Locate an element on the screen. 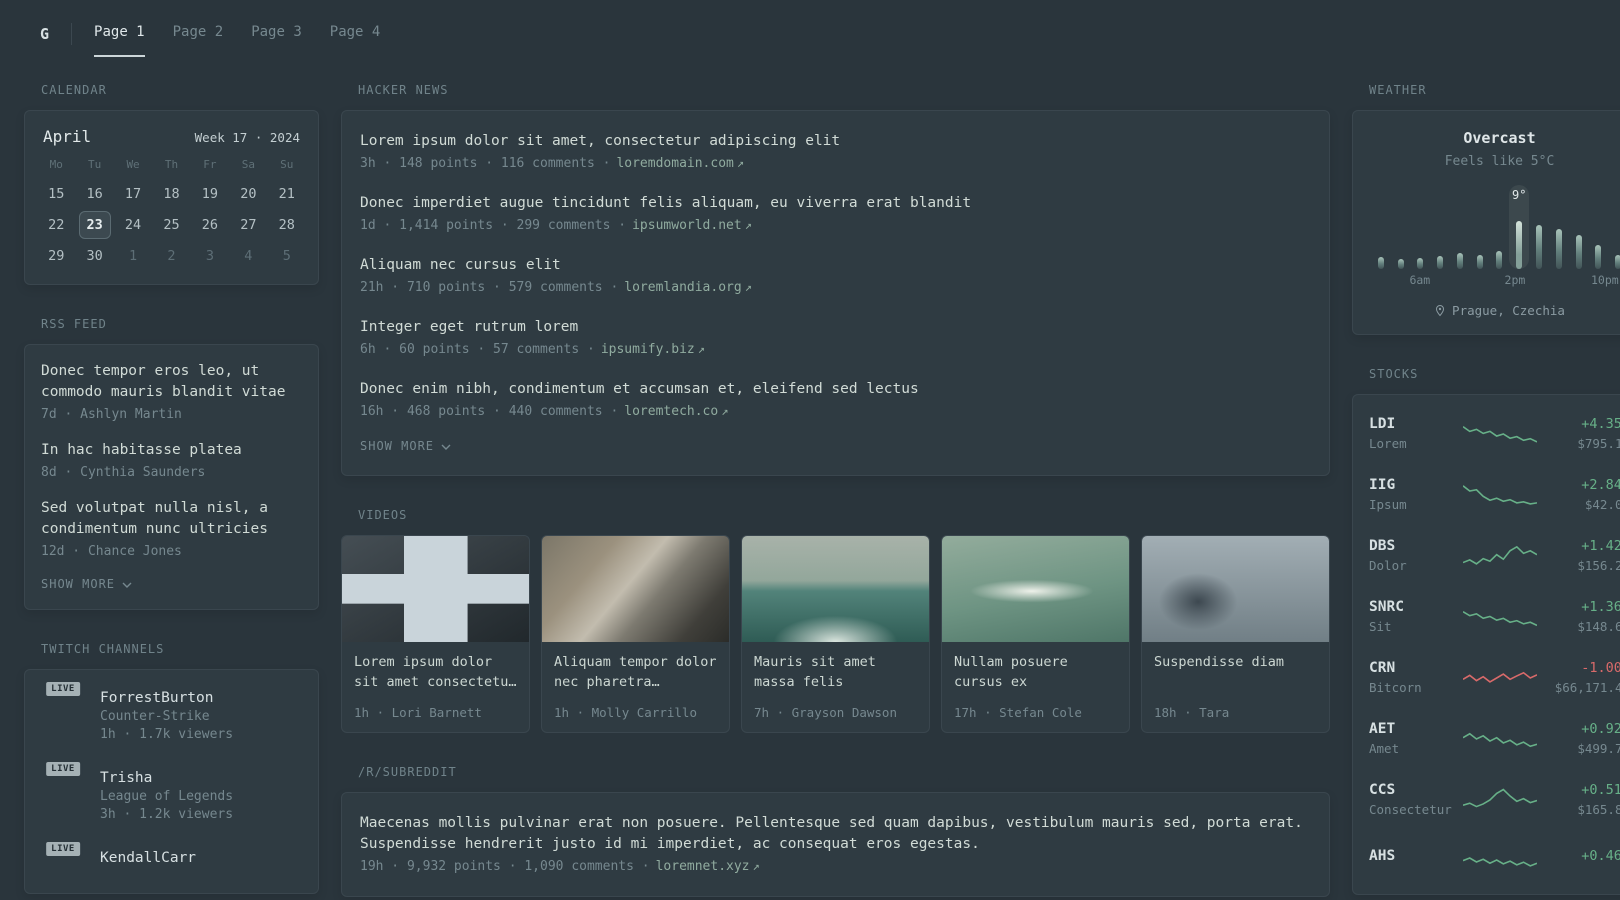  stock-values: +2.84% $42.04 is located at coordinates (1578, 494).